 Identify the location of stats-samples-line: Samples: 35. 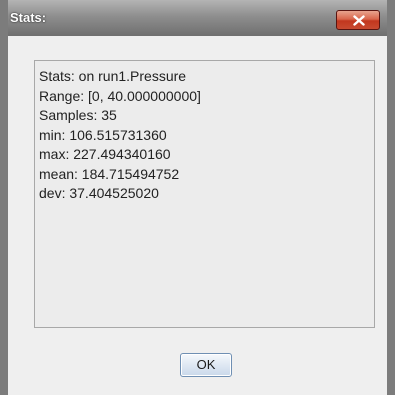
(78, 115).